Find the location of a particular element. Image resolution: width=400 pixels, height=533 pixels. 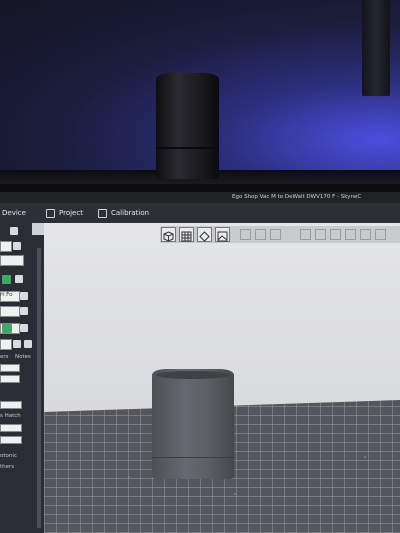

wall-mount is located at coordinates (376, 48).